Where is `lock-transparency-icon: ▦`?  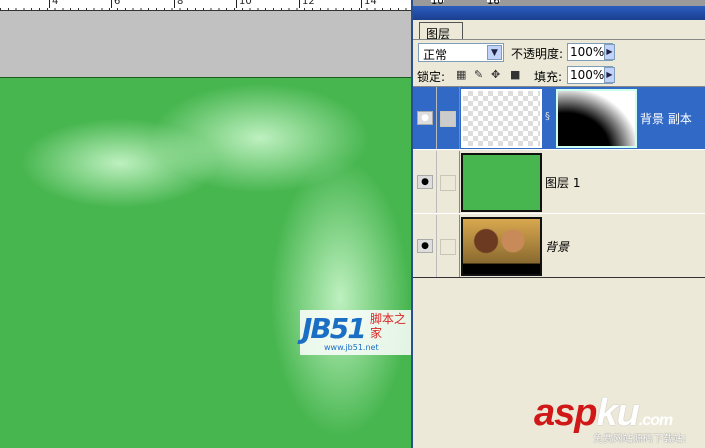 lock-transparency-icon: ▦ is located at coordinates (461, 74).